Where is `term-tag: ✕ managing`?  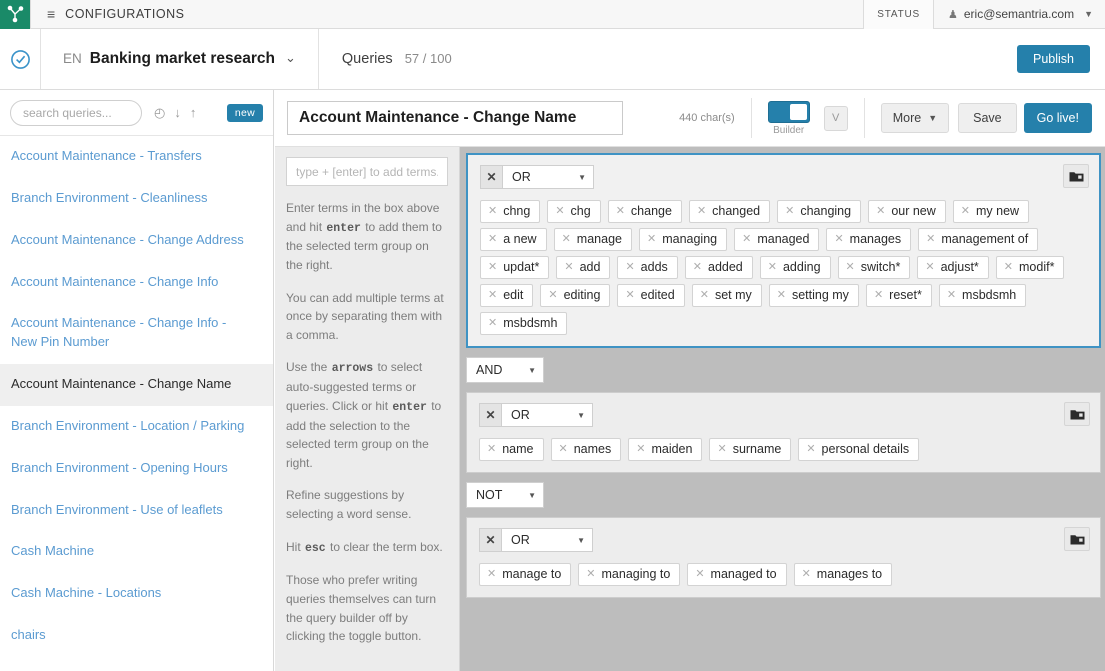
term-tag: ✕ managing is located at coordinates (683, 239).